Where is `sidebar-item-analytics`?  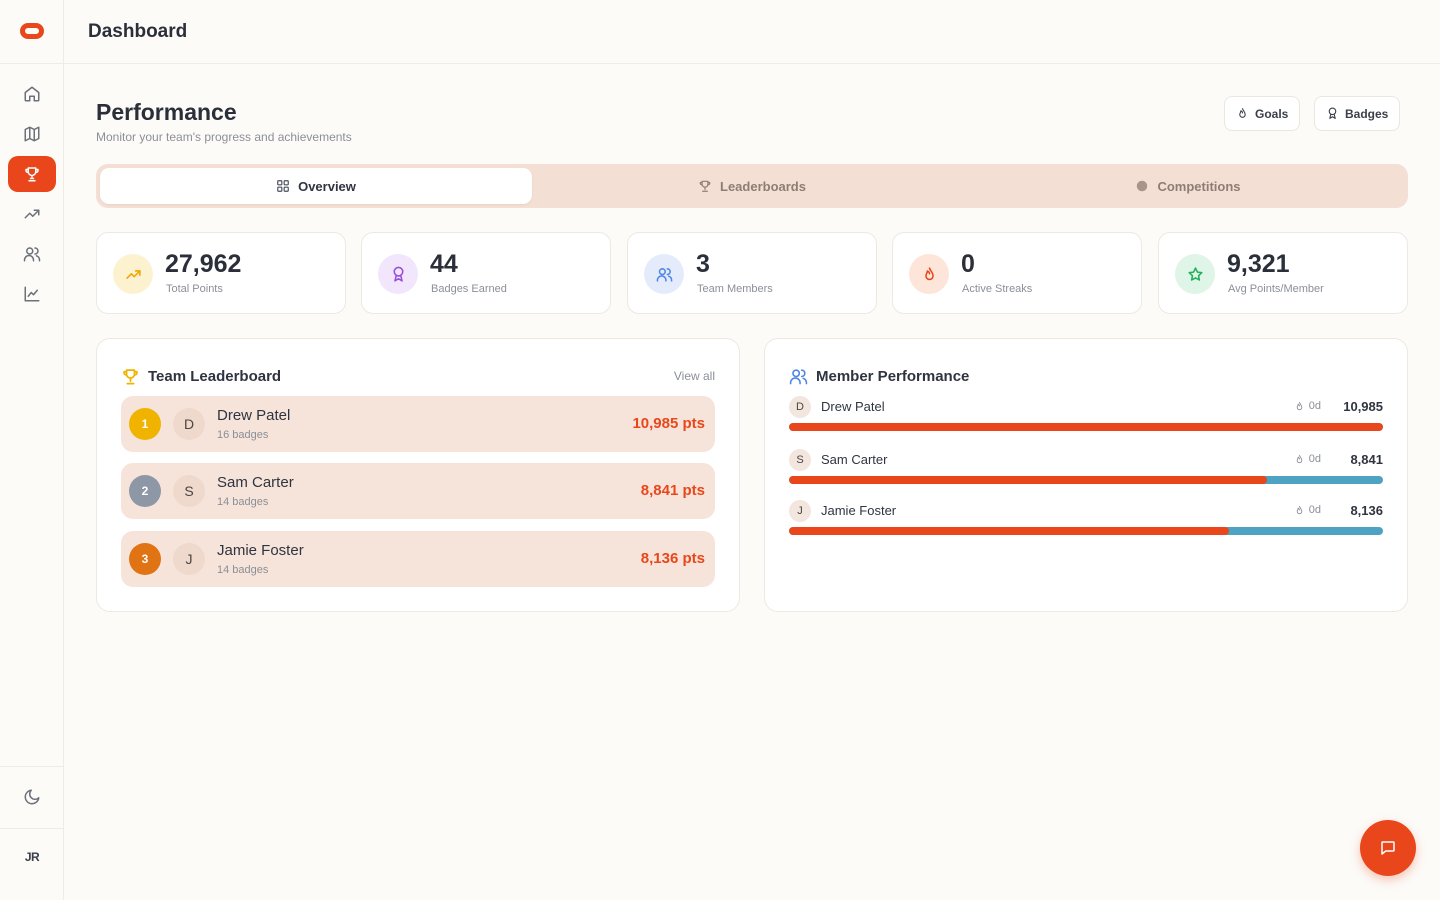 sidebar-item-analytics is located at coordinates (32, 294).